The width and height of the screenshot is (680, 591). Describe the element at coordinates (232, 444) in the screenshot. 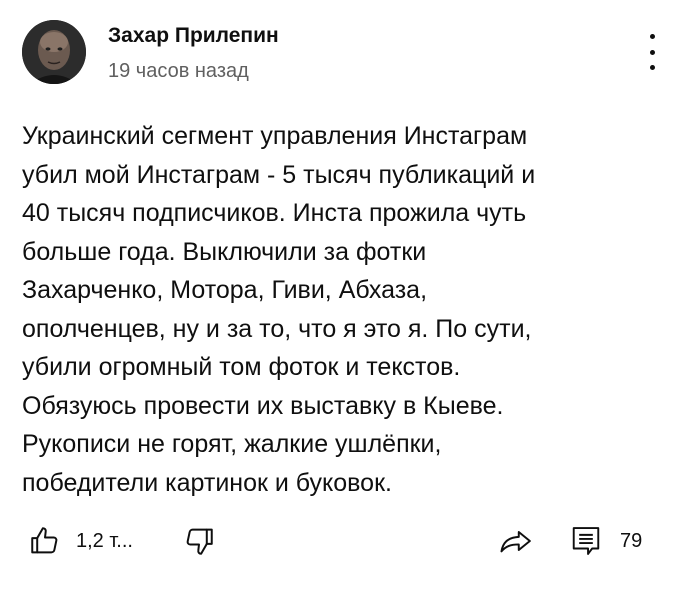

I see `post-text-line: Рукописи не горят, жалкие ушлёпки,` at that location.